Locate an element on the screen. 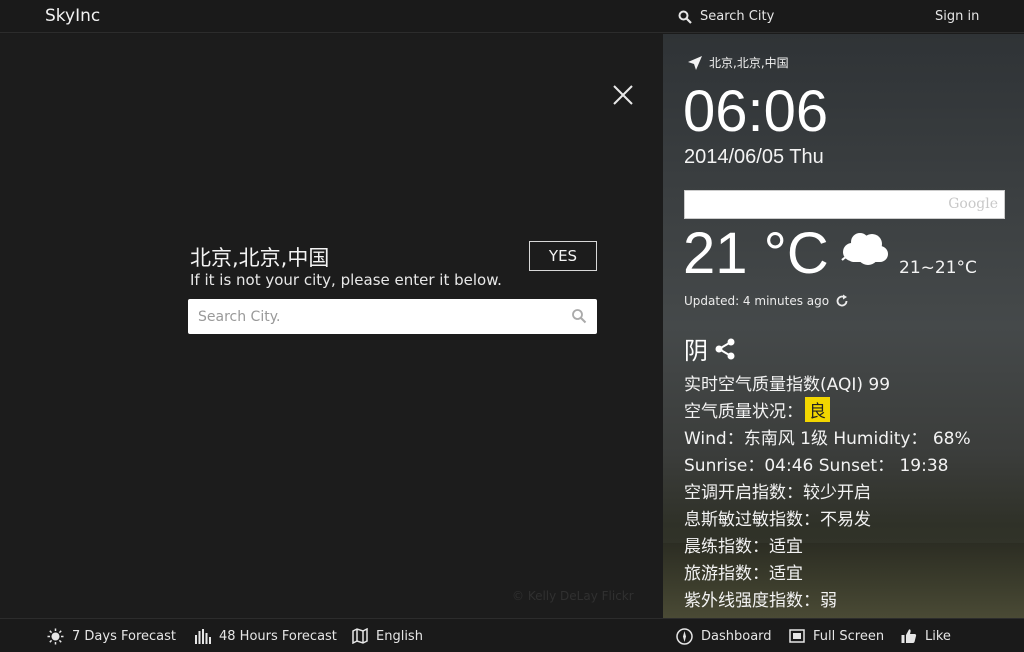 Image resolution: width=1024 pixels, height=652 pixels. current-location: 北京,北京,中国 is located at coordinates (738, 62).